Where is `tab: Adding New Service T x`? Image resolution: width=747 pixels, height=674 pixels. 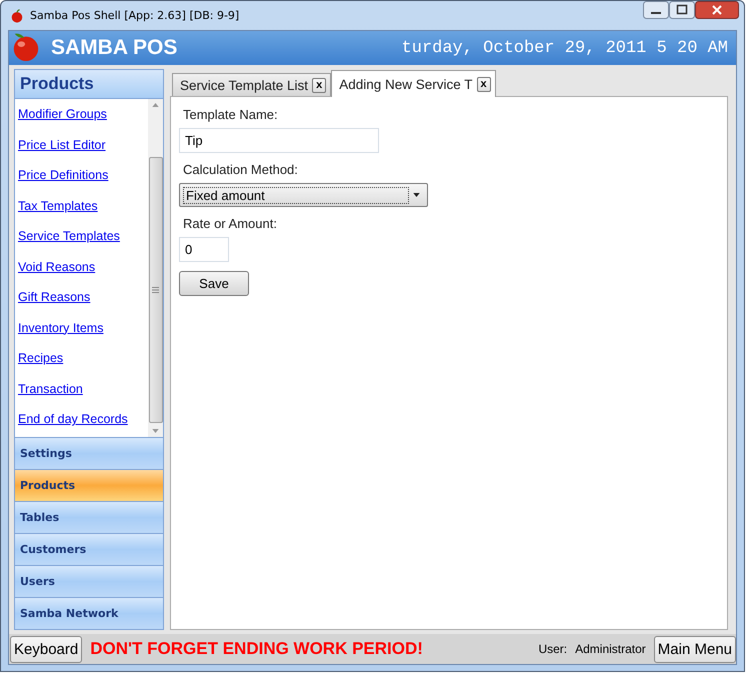
tab: Adding New Service T x is located at coordinates (413, 83).